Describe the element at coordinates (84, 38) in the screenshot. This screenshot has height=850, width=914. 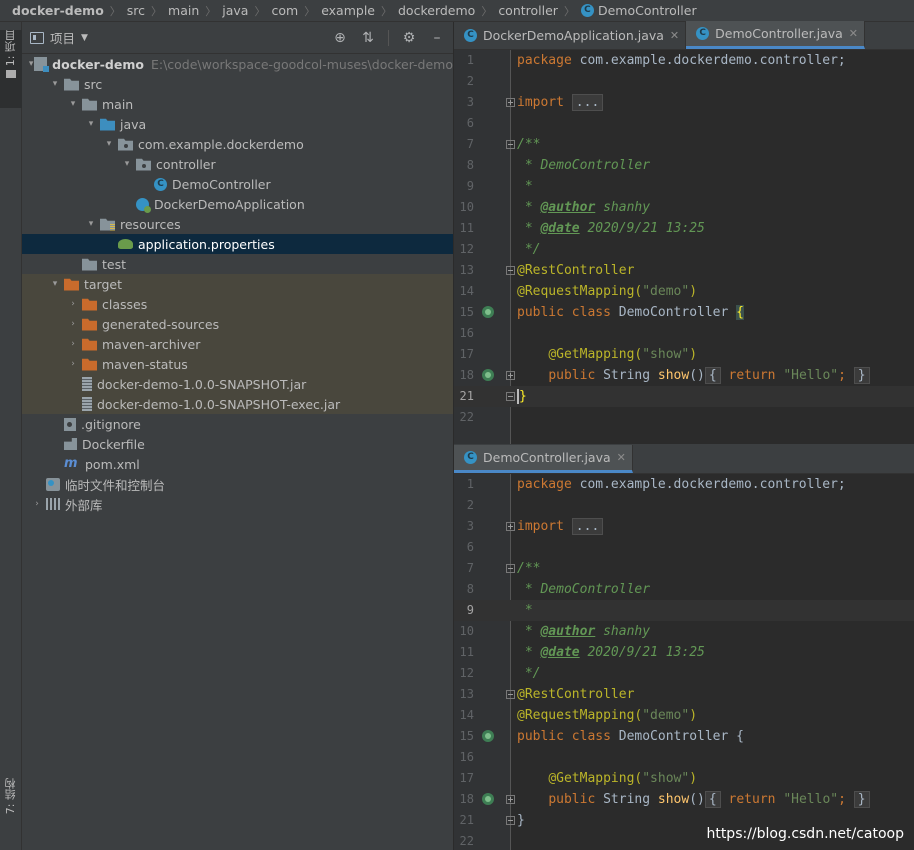
I see `chevron-down-icon: ▼` at that location.